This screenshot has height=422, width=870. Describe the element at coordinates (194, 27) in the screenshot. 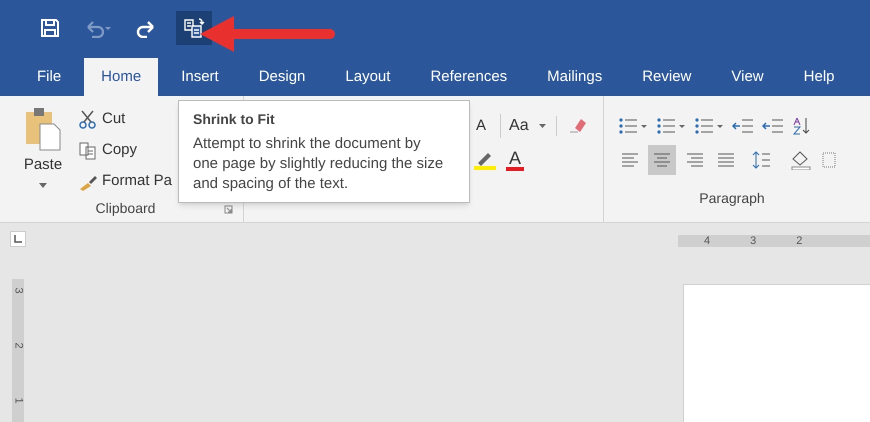

I see `shrink-to-fit-icon` at that location.